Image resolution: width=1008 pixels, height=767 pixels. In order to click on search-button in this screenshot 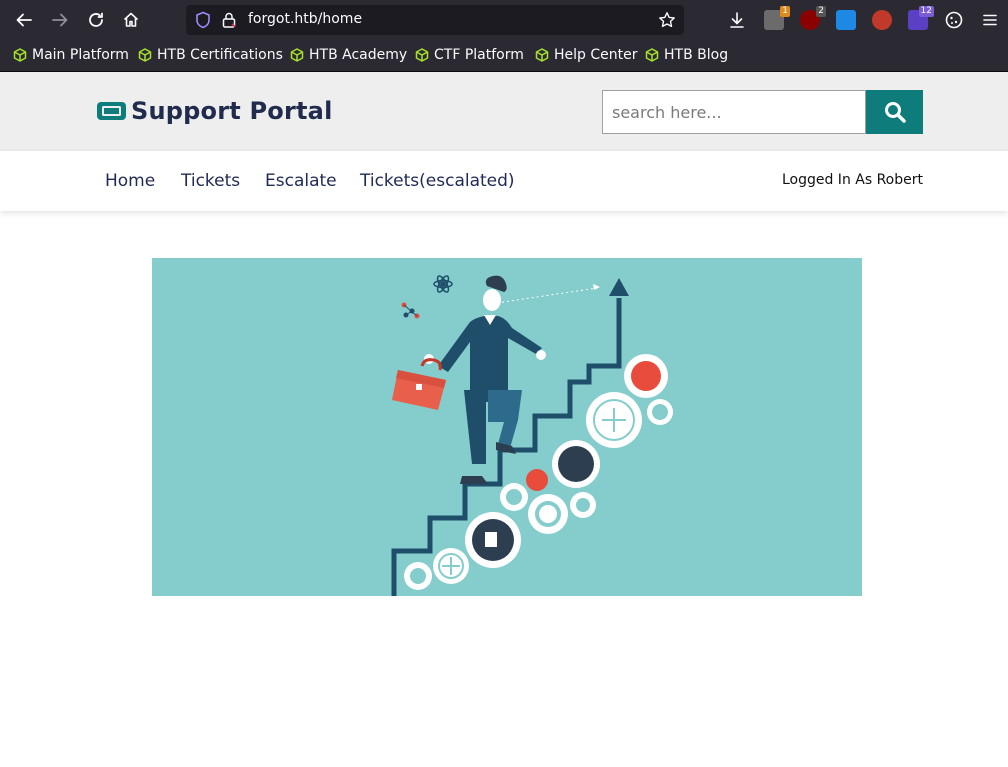, I will do `click(894, 112)`.